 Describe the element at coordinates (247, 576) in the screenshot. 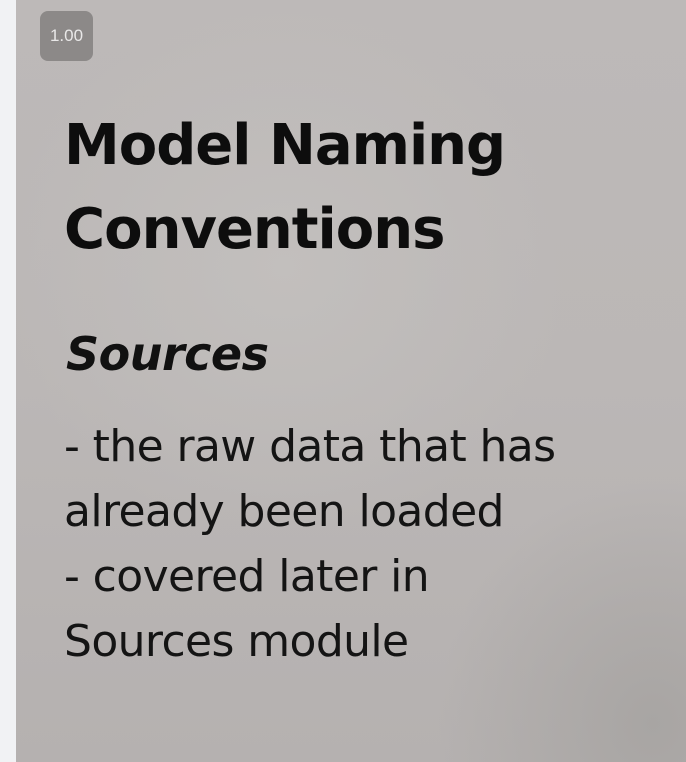

I see `body-line: - covered later in` at that location.